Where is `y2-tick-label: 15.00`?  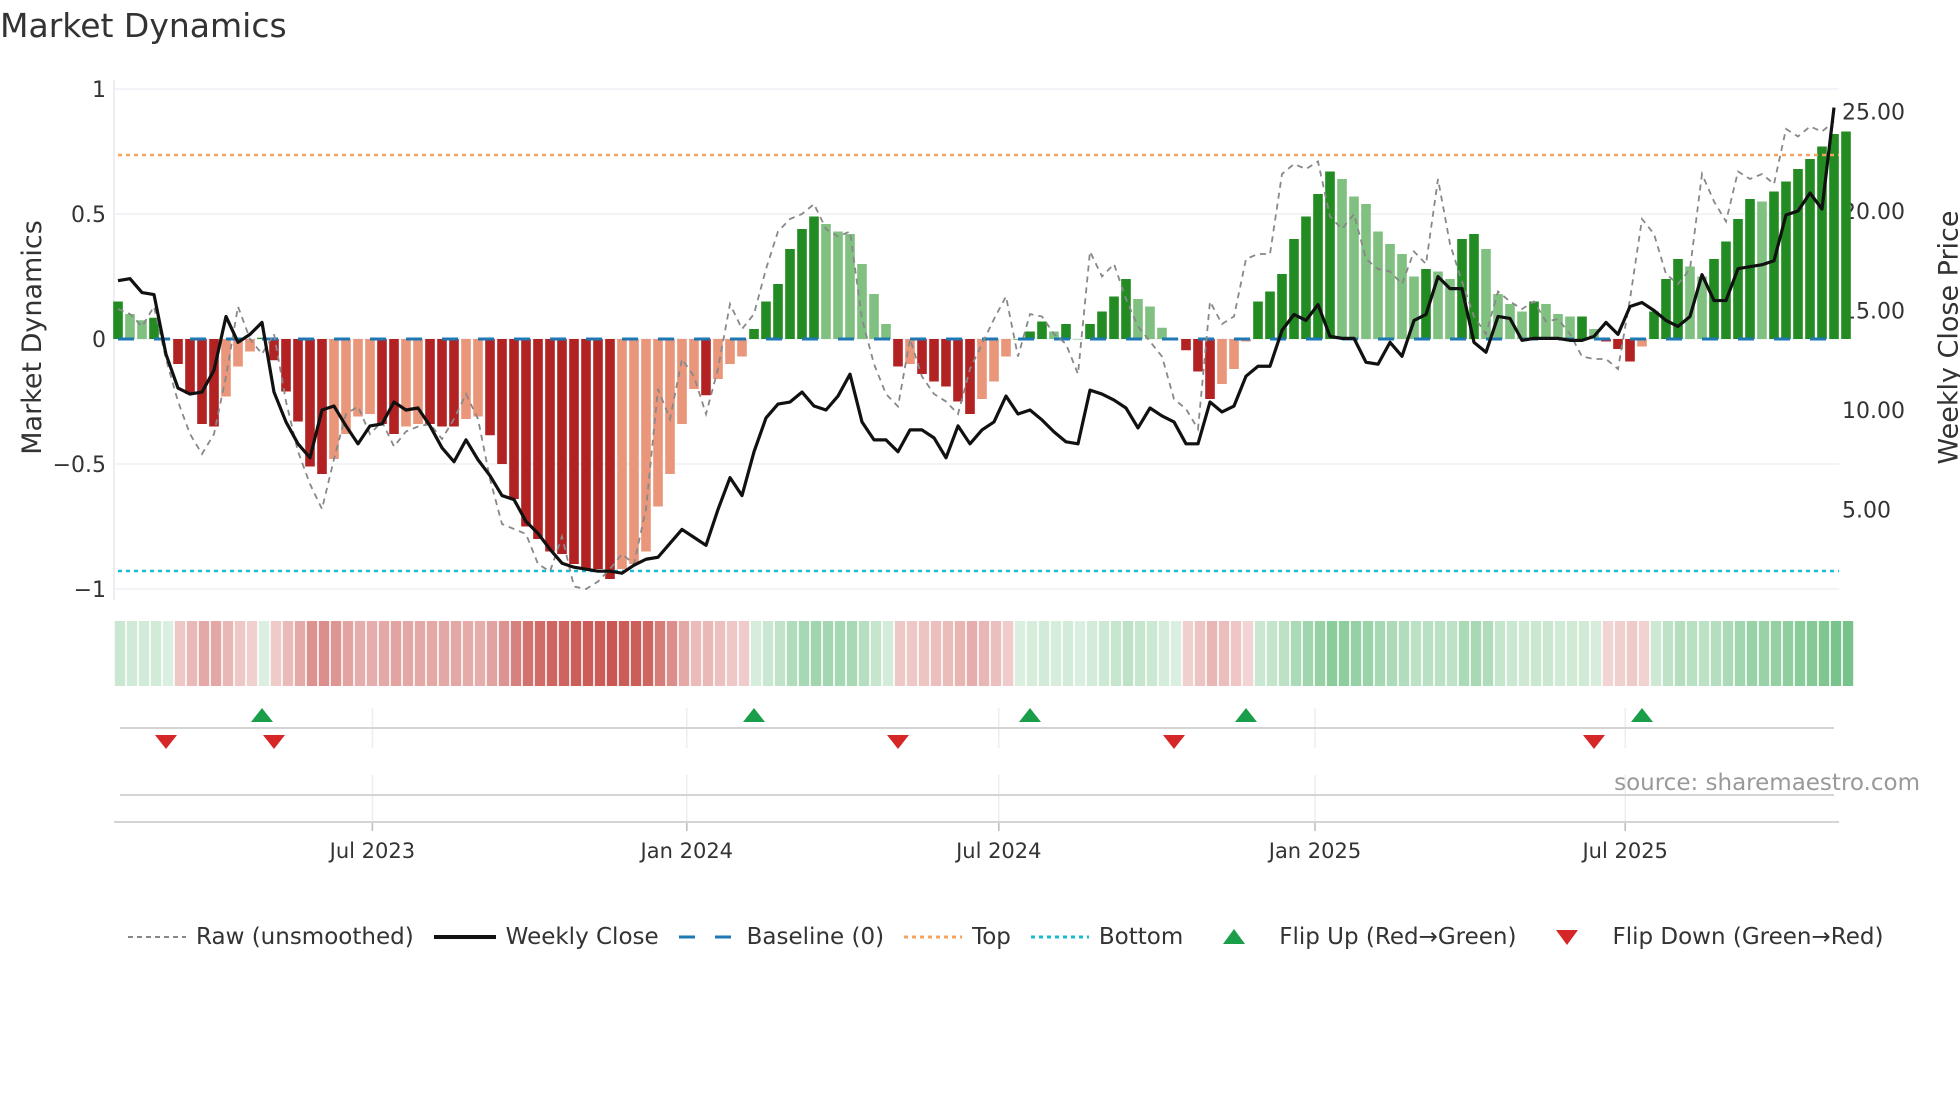
y2-tick-label: 15.00 is located at coordinates (1873, 312).